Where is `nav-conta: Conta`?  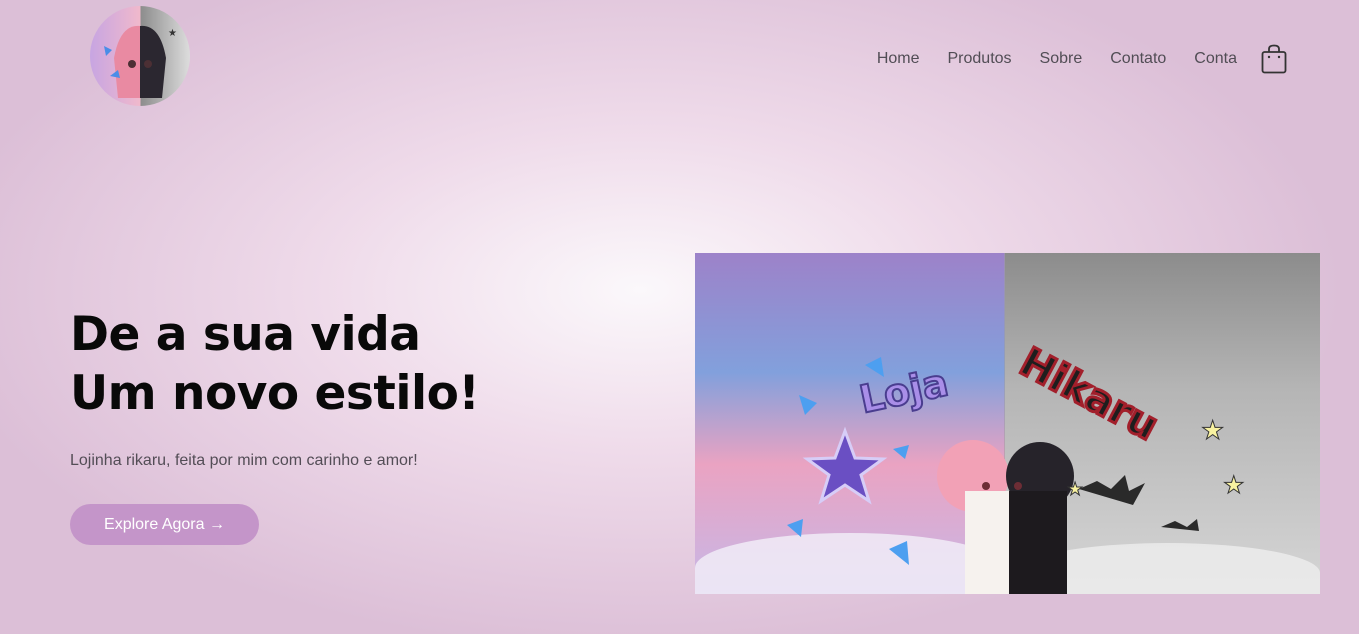 nav-conta: Conta is located at coordinates (1215, 59).